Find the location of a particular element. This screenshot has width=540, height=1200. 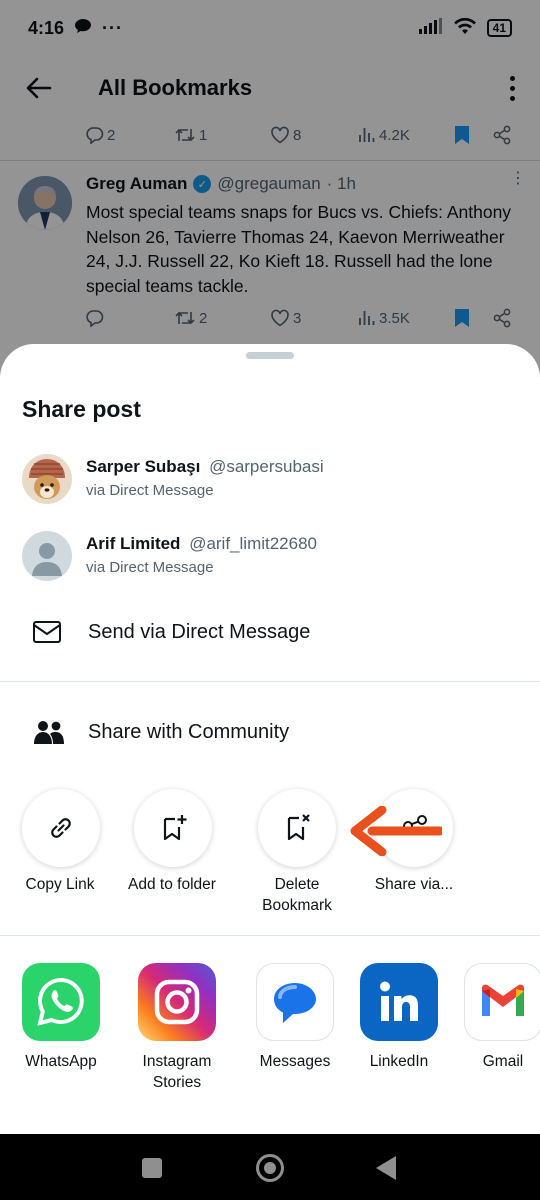

instagram-icon is located at coordinates (177, 1002).